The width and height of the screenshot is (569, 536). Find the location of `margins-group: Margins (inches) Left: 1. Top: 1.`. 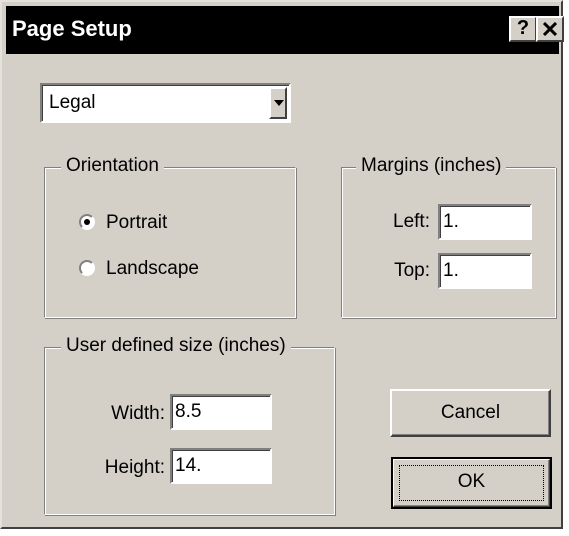

margins-group: Margins (inches) Left: 1. Top: 1. is located at coordinates (448, 236).